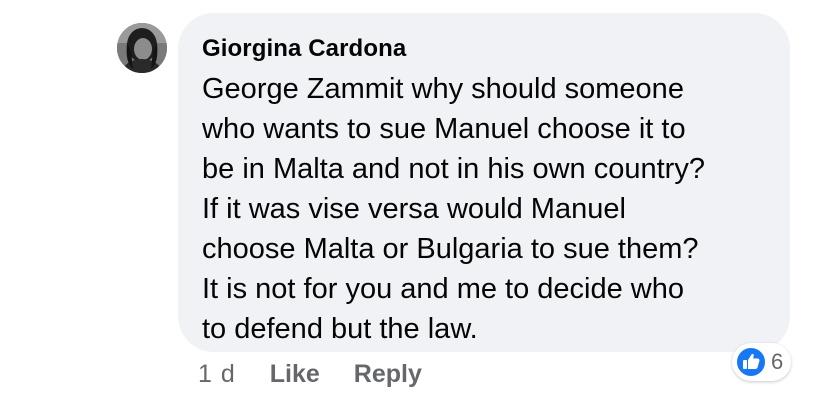 The image size is (828, 400). What do you see at coordinates (217, 374) in the screenshot?
I see `timestamp: 1 d` at bounding box center [217, 374].